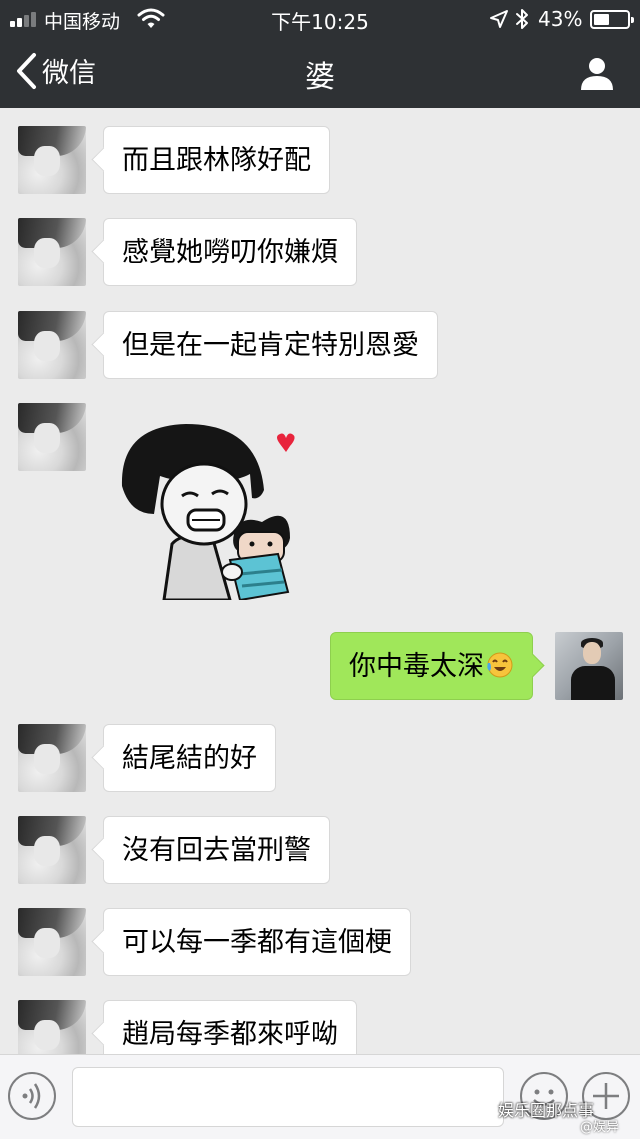  I want to click on nav-bar: 微信 婆, so click(320, 73).